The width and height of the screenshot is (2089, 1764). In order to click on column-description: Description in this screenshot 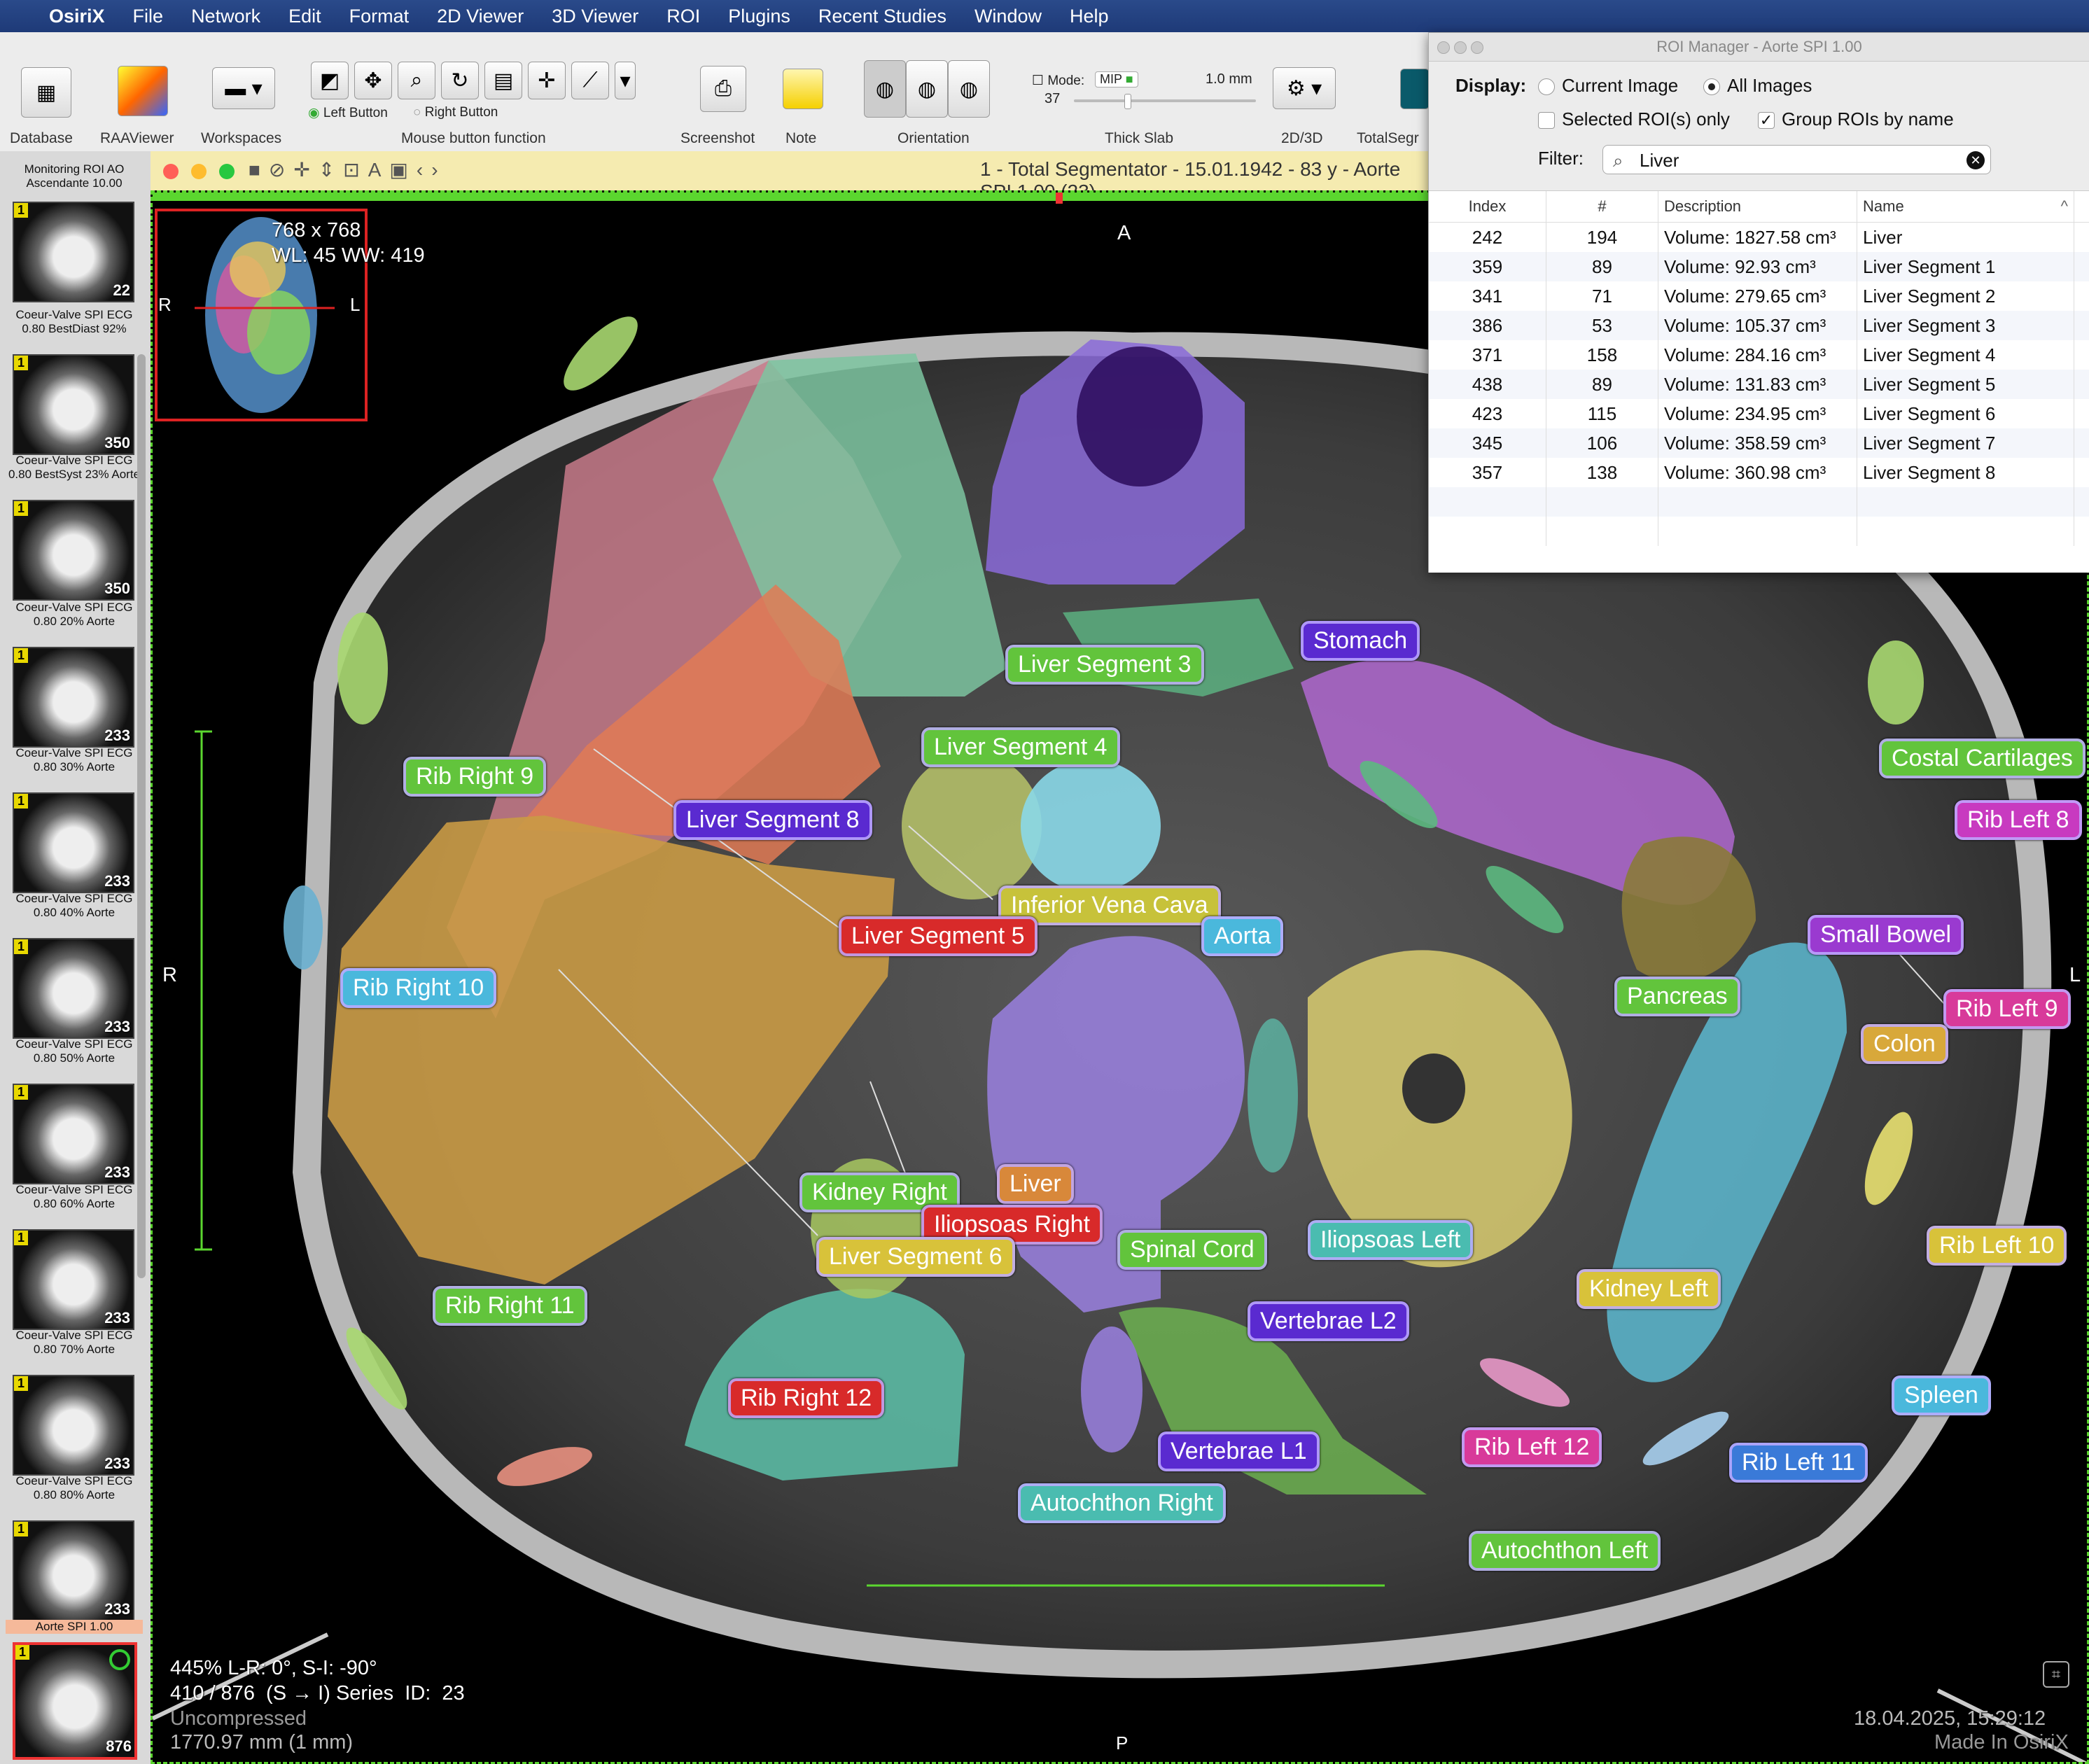, I will do `click(1757, 206)`.